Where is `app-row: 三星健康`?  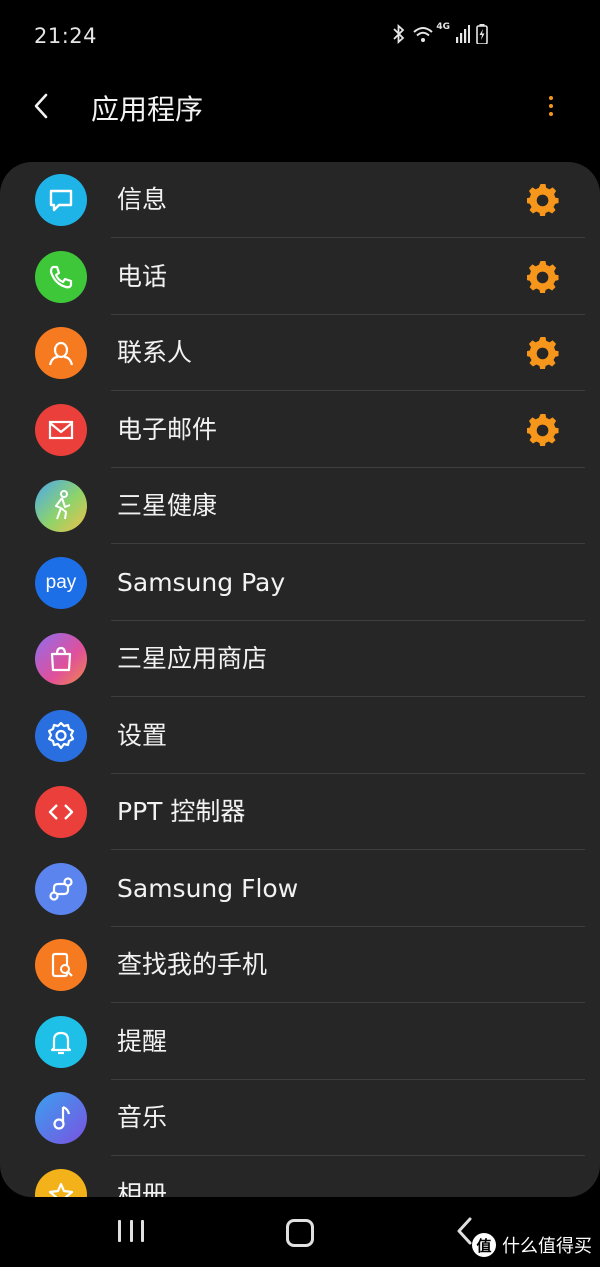
app-row: 三星健康 is located at coordinates (300, 506).